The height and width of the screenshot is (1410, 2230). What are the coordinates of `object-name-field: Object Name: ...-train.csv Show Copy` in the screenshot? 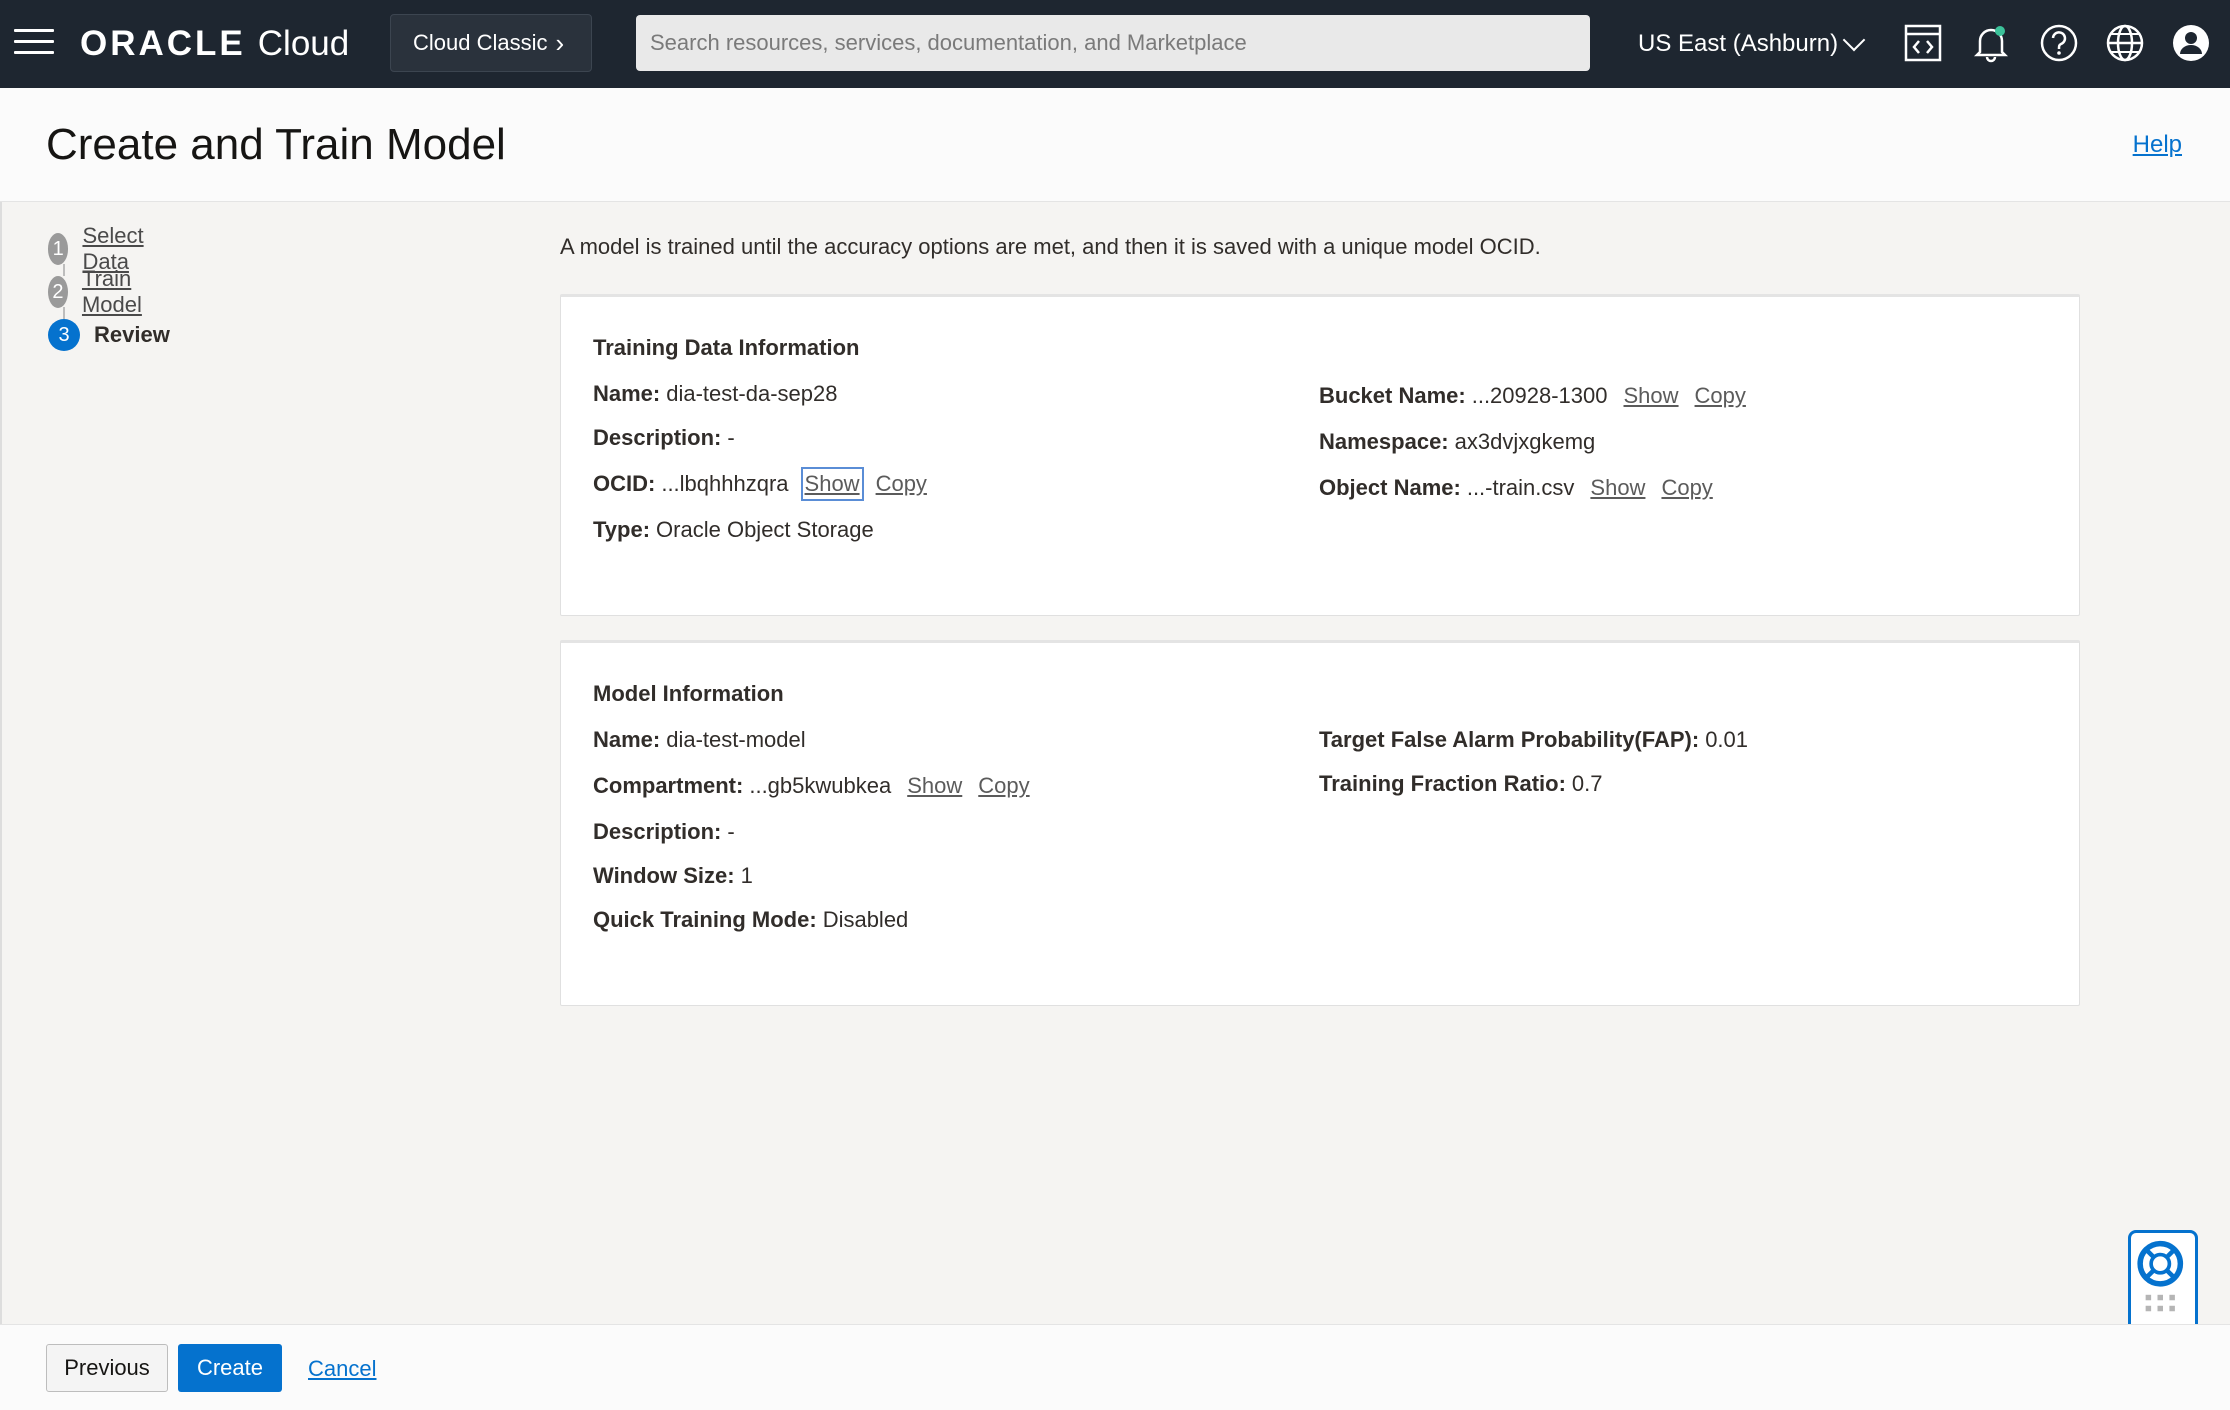 It's located at (1516, 488).